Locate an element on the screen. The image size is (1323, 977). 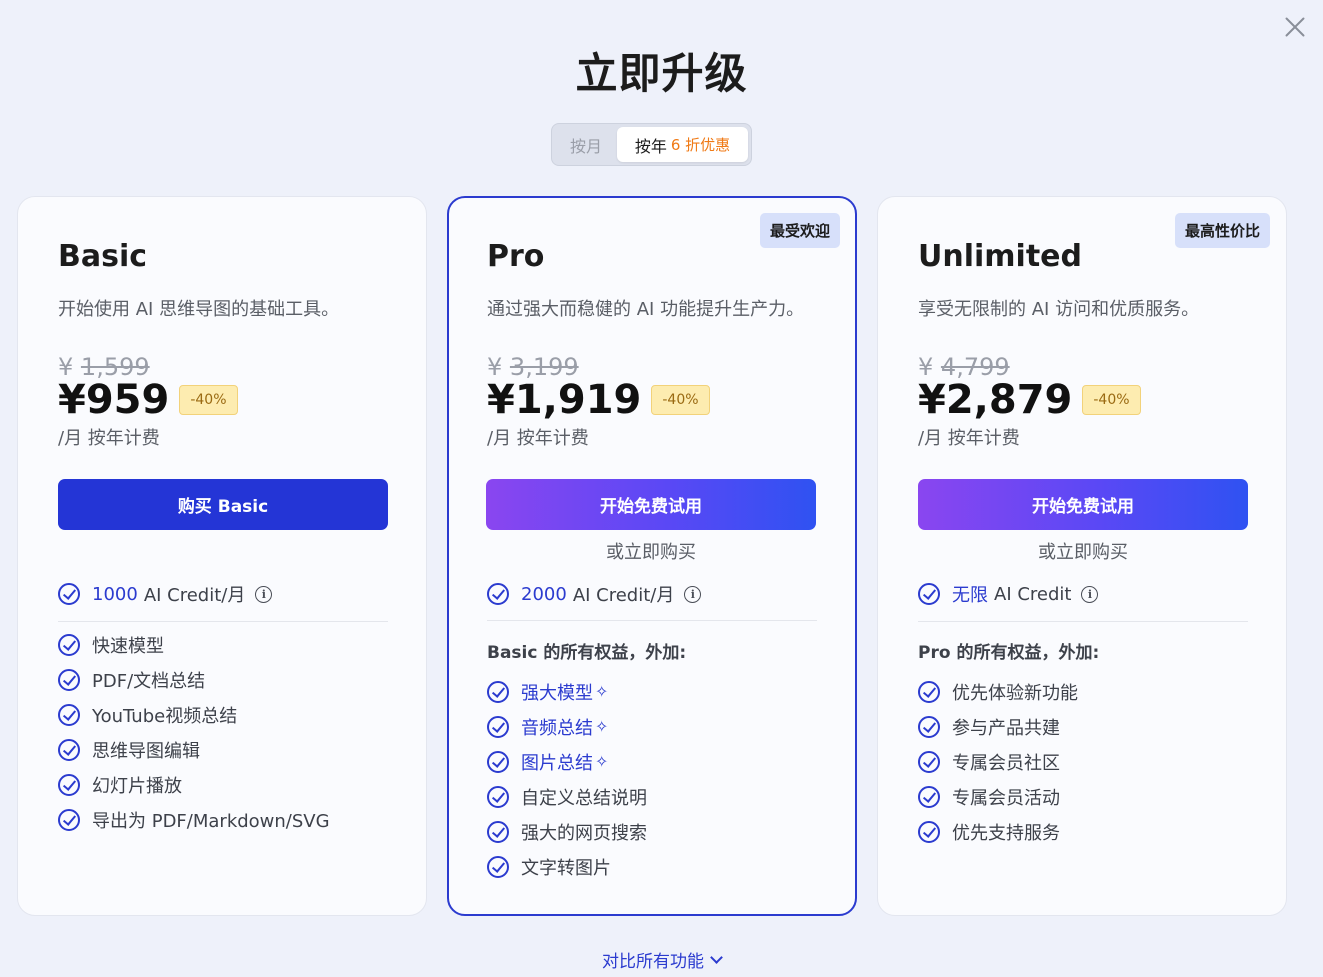
price: ¥959 is located at coordinates (114, 400).